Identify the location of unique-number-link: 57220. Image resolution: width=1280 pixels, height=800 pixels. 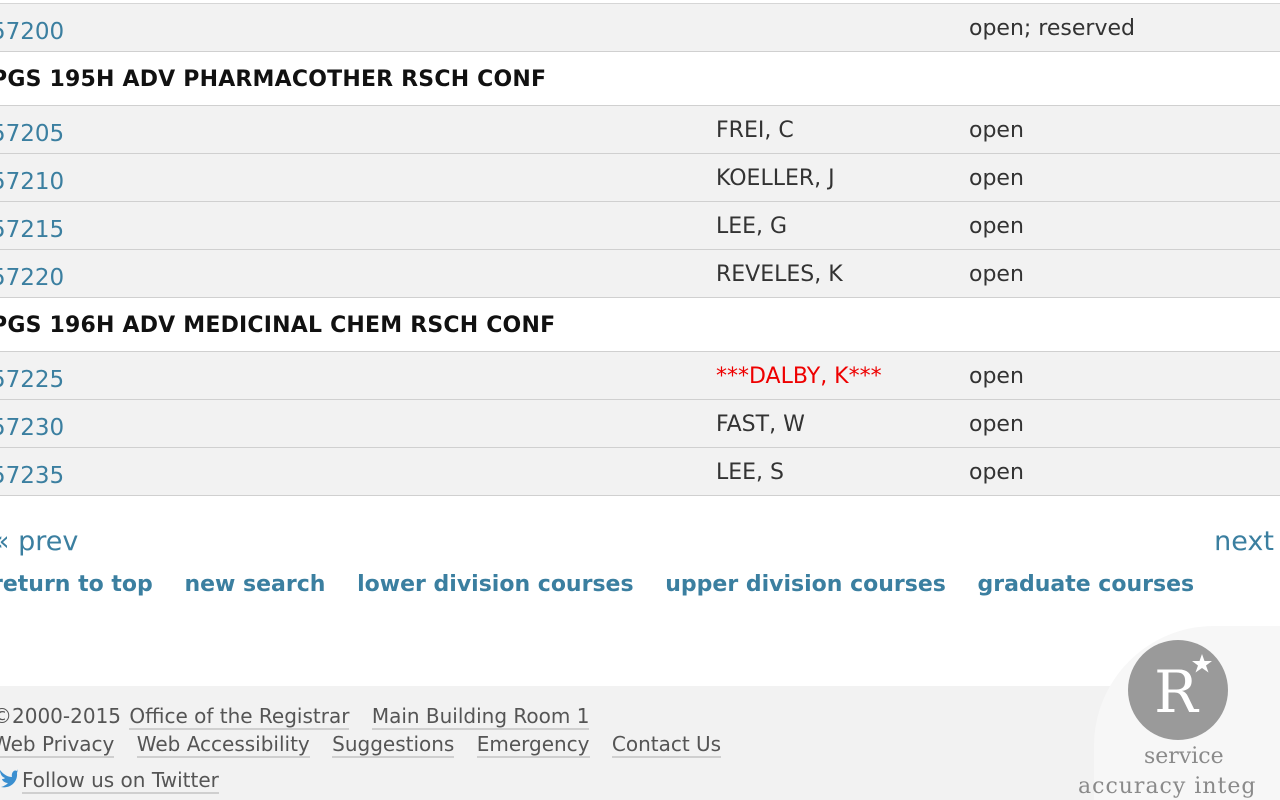
(32, 278).